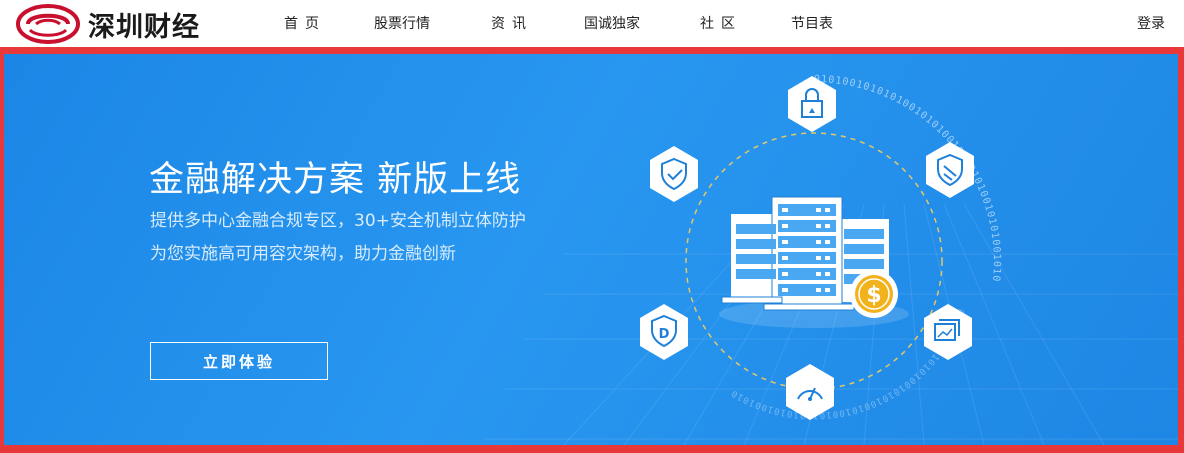 The height and width of the screenshot is (453, 1184). Describe the element at coordinates (812, 23) in the screenshot. I see `nav-item-program-schedule: 节目表` at that location.